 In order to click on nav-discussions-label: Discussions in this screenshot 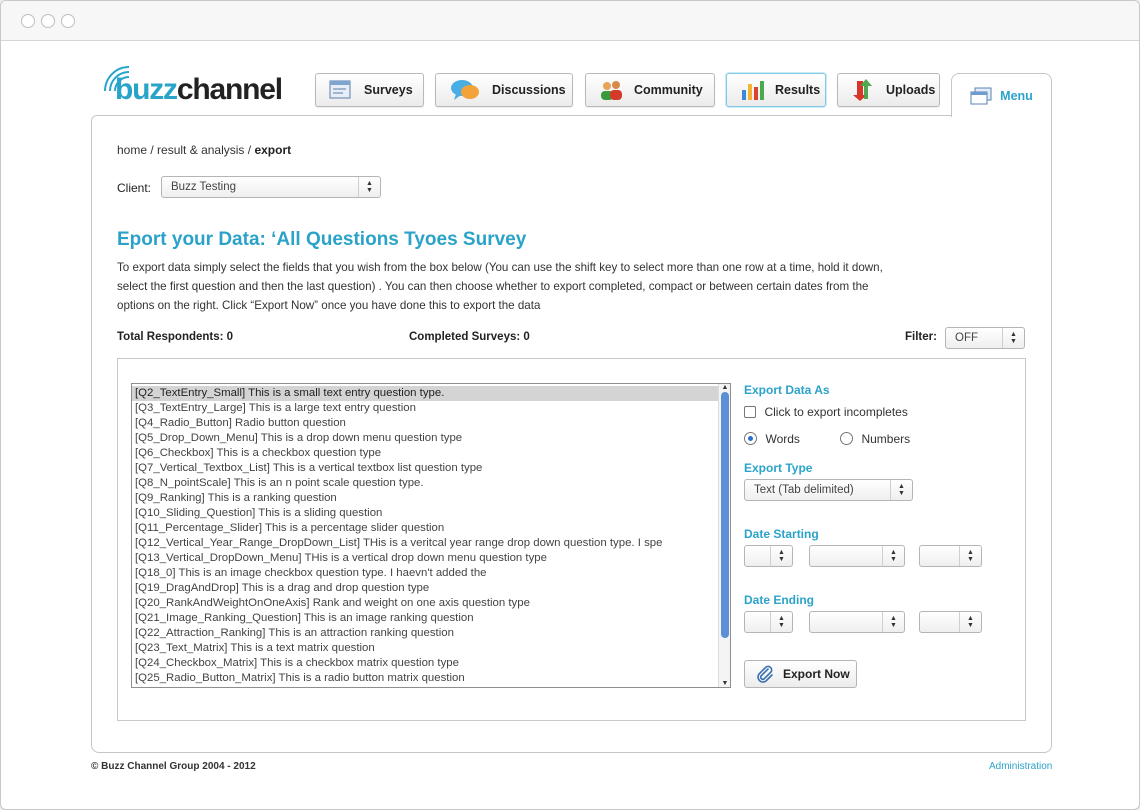, I will do `click(529, 90)`.